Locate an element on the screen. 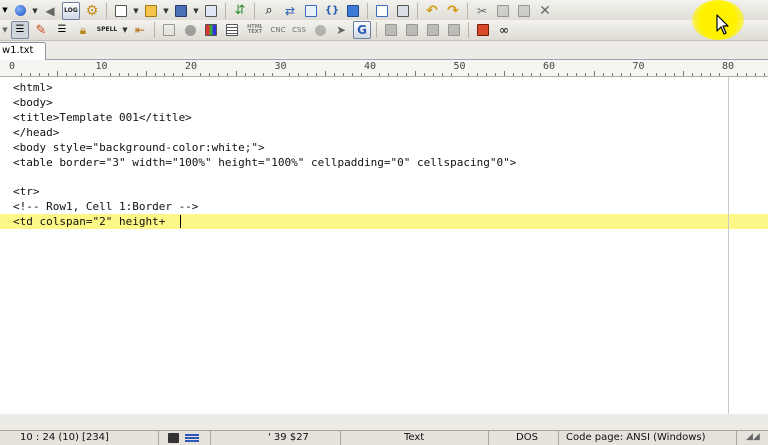 The image size is (768, 445). search-icon: ⌕ is located at coordinates (269, 11).